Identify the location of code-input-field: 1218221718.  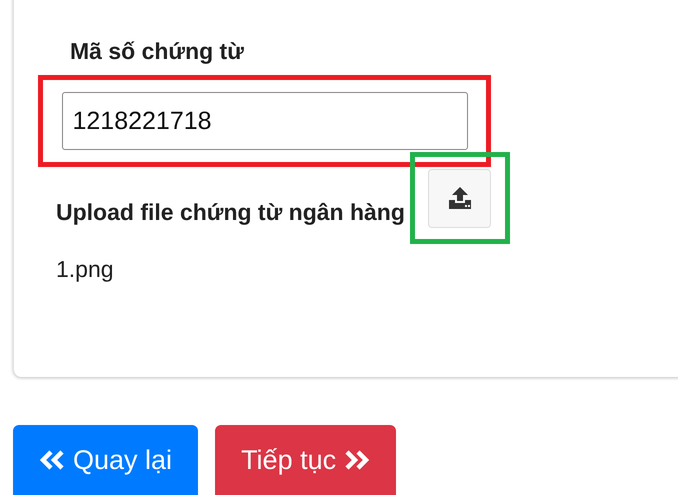
(265, 121).